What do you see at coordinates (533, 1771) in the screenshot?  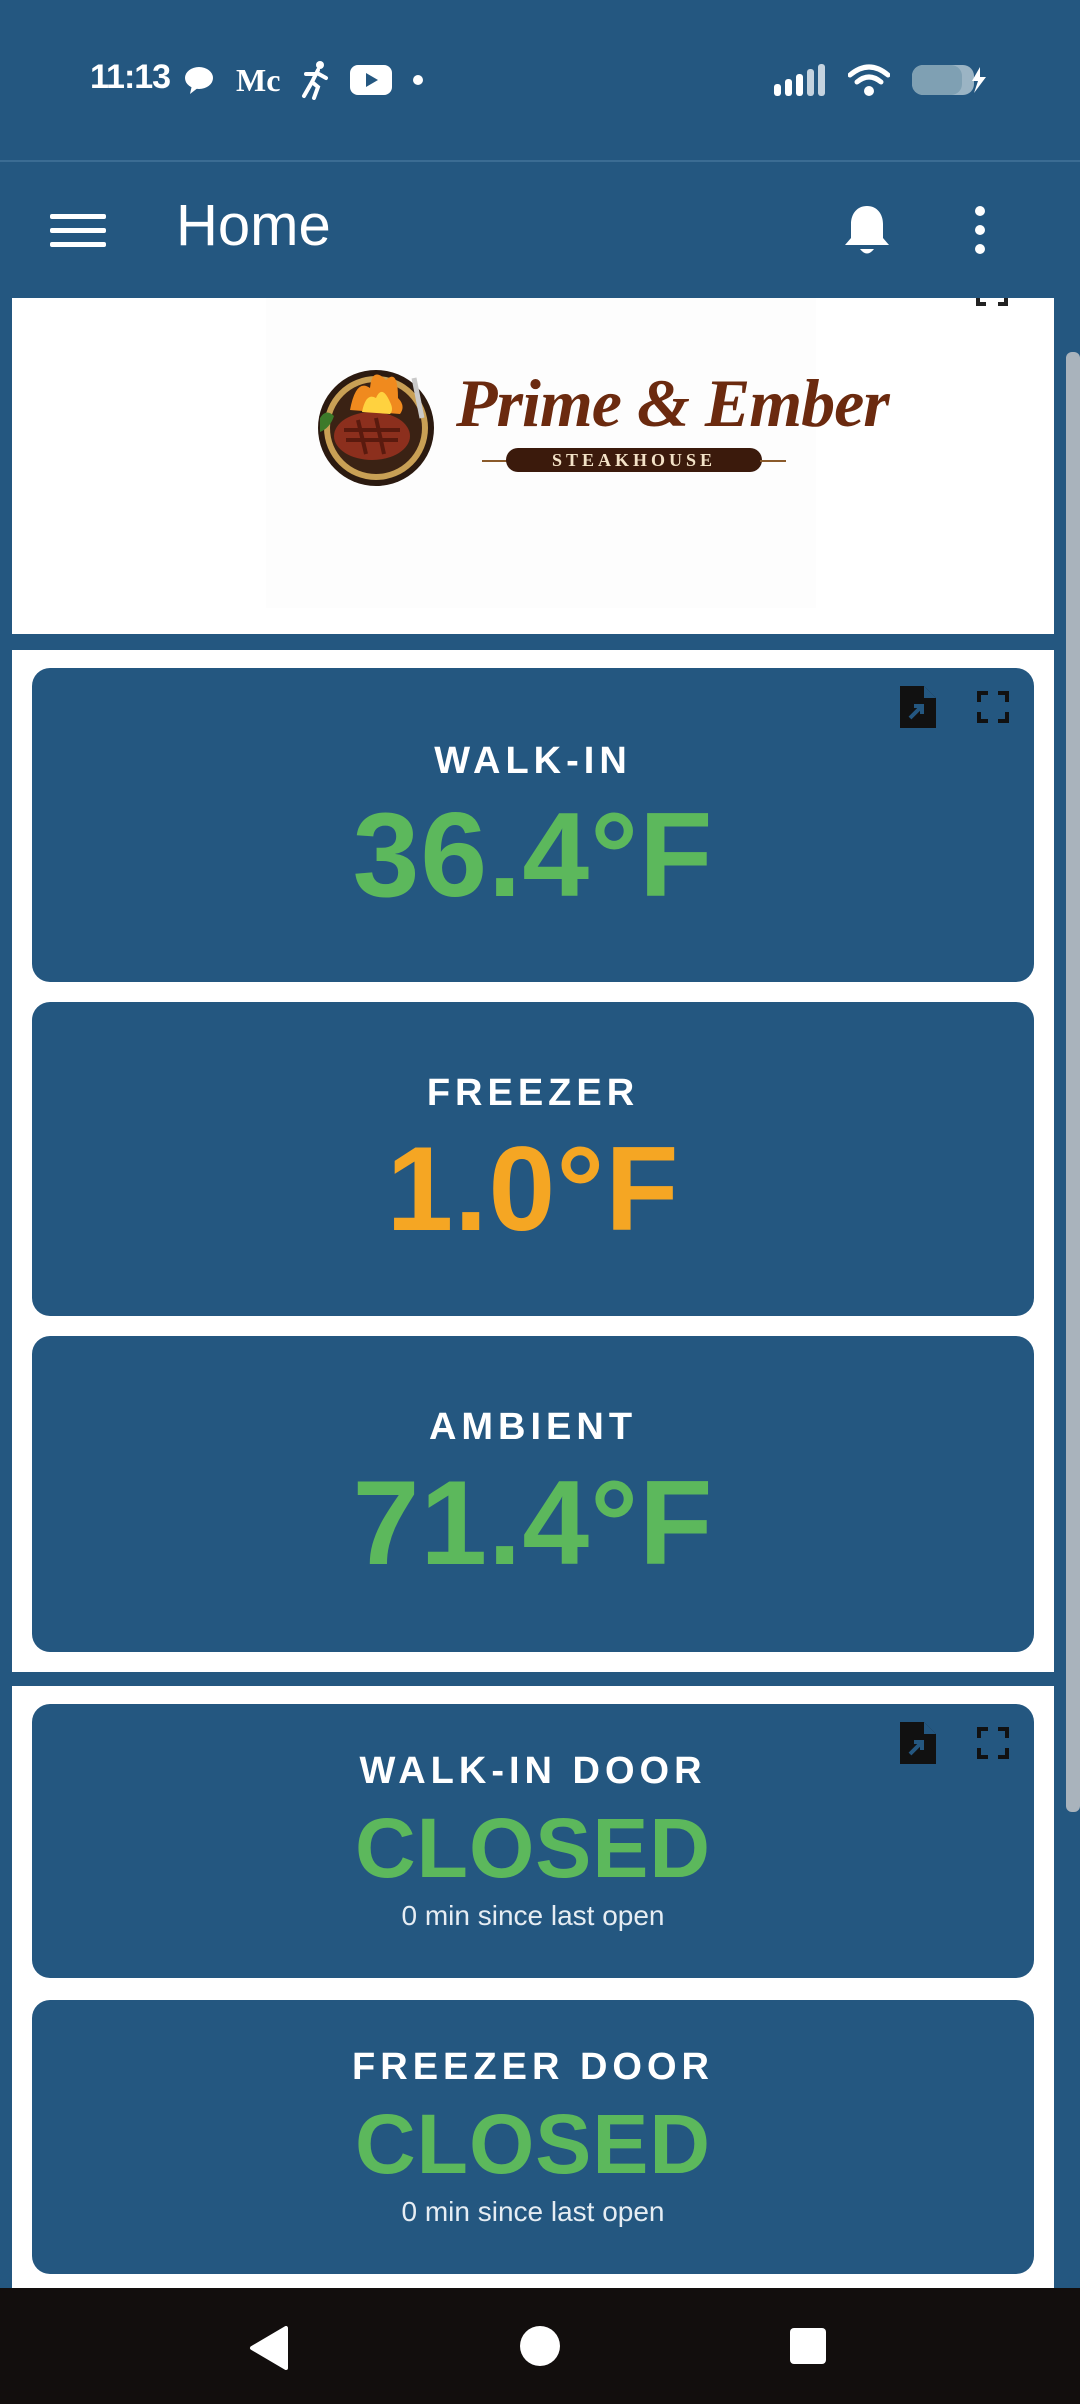 I see `tile-label: WALK-IN DOOR` at bounding box center [533, 1771].